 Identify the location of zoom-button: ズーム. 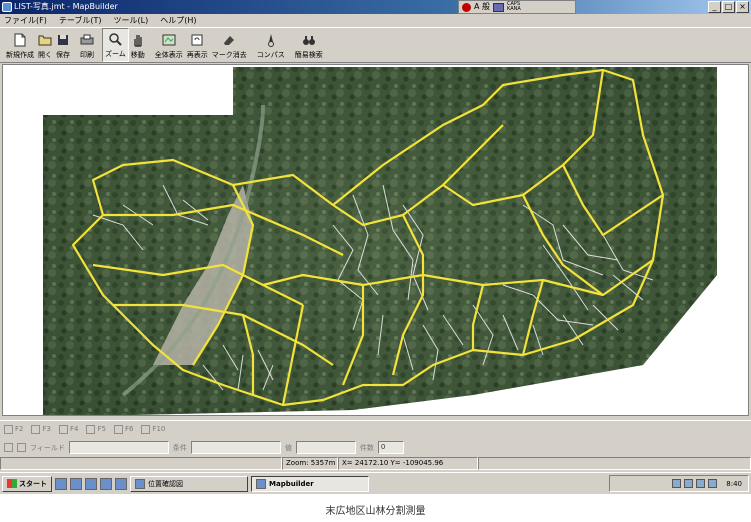
(115, 45).